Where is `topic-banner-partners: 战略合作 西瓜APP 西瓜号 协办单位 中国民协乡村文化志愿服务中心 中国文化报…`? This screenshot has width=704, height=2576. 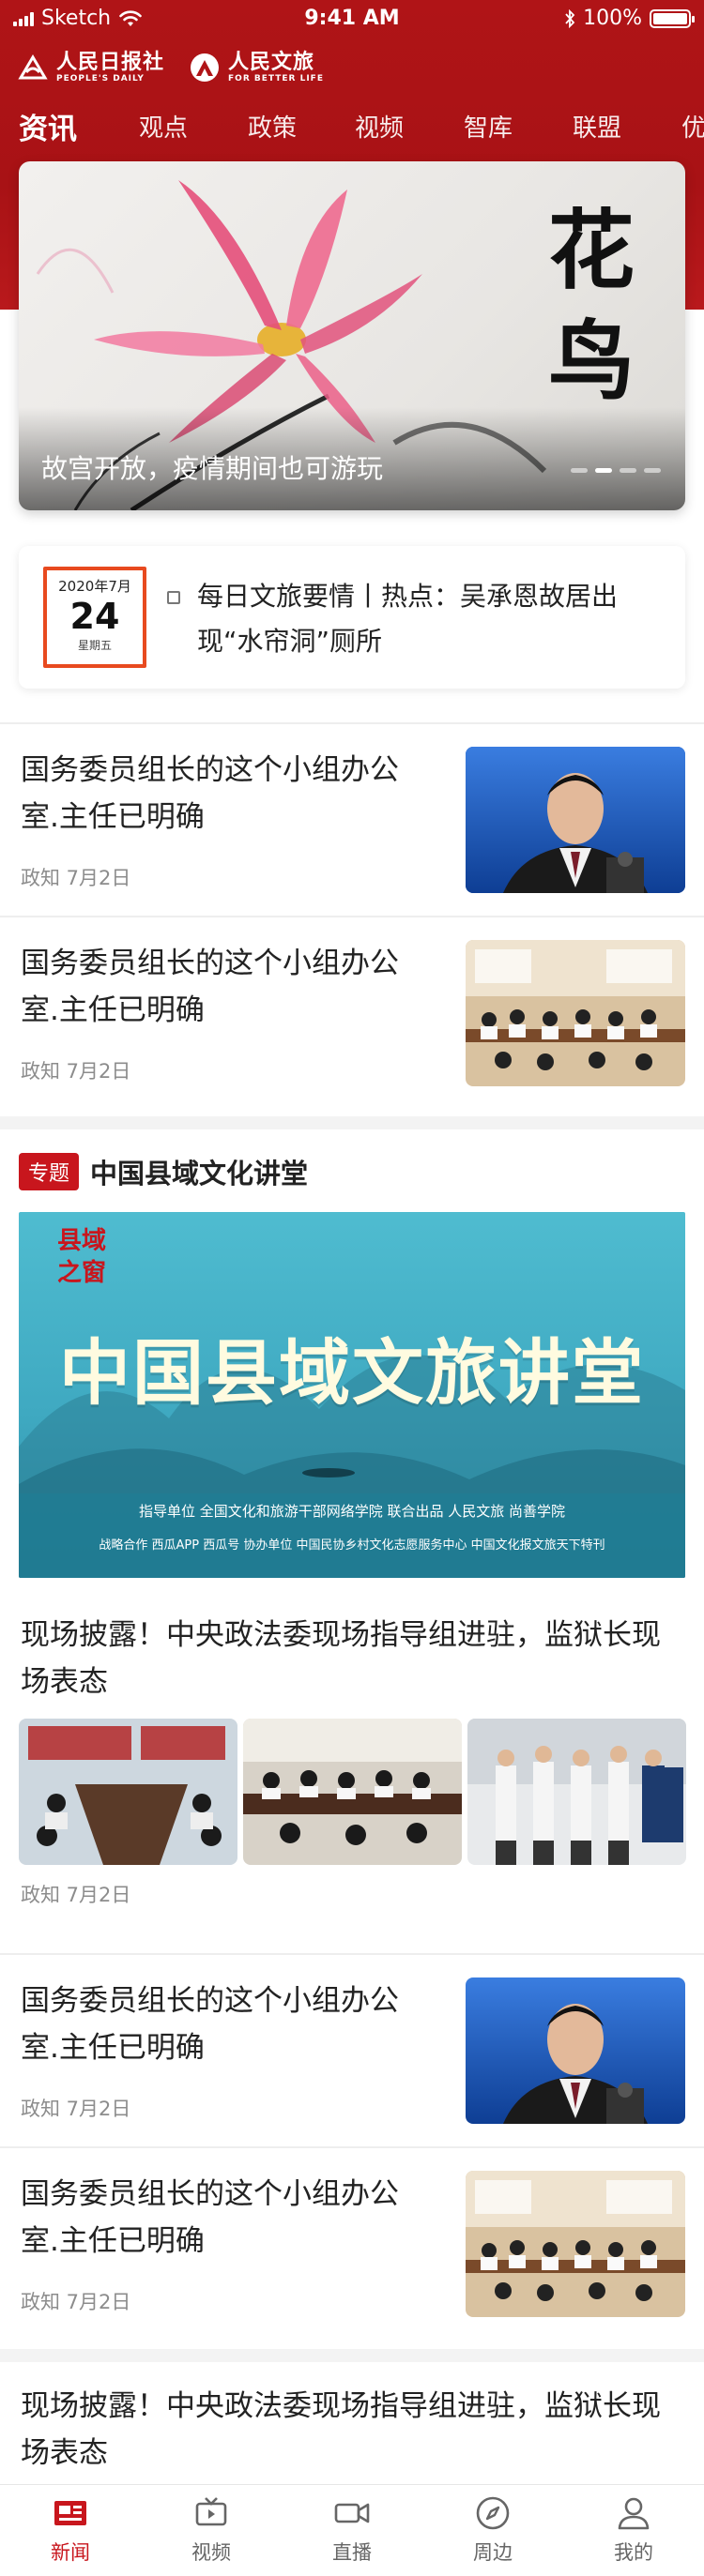
topic-banner-partners: 战略合作 西瓜APP 西瓜号 协办单位 中国民协乡村文化志愿服务中心 中国文化报… is located at coordinates (352, 1545).